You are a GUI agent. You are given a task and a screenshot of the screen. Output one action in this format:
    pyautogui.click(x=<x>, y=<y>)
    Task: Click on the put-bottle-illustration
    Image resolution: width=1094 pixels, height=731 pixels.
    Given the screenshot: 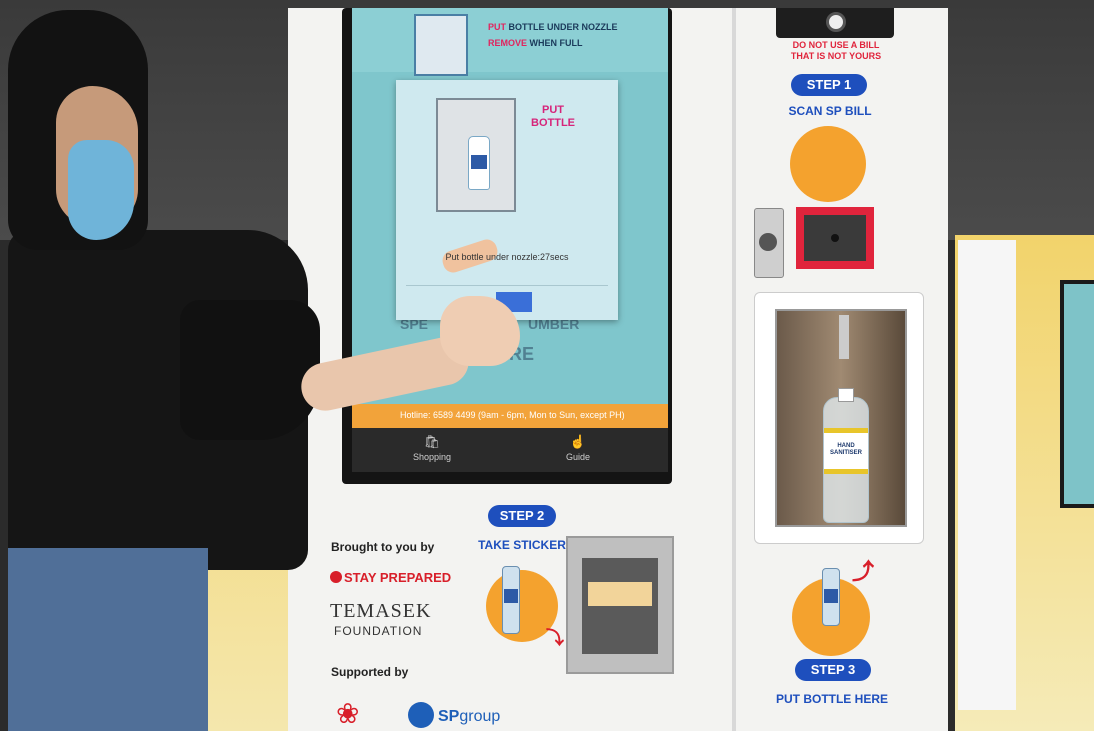 What is the action you would take?
    pyautogui.click(x=831, y=612)
    